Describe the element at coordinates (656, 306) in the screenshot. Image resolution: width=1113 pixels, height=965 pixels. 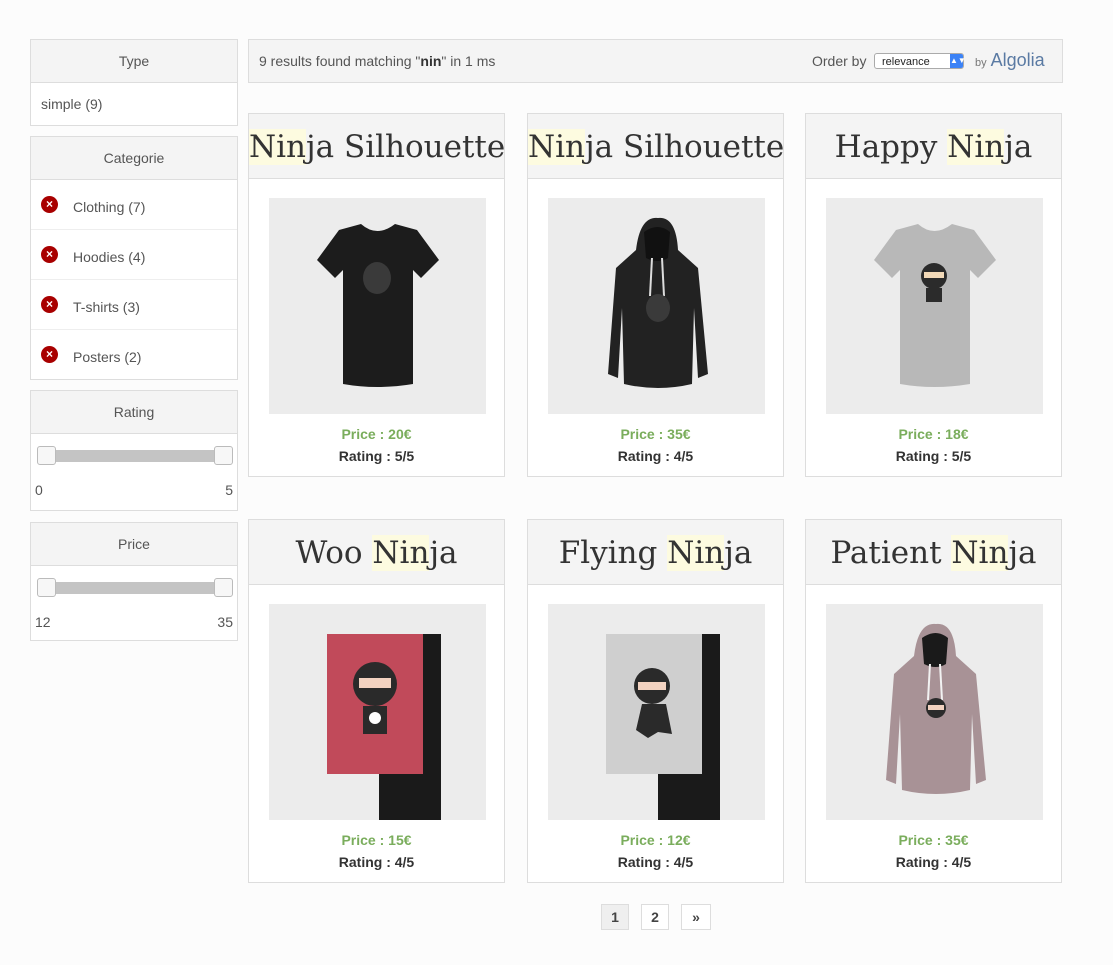
I see `product-image-black-hoodie` at that location.